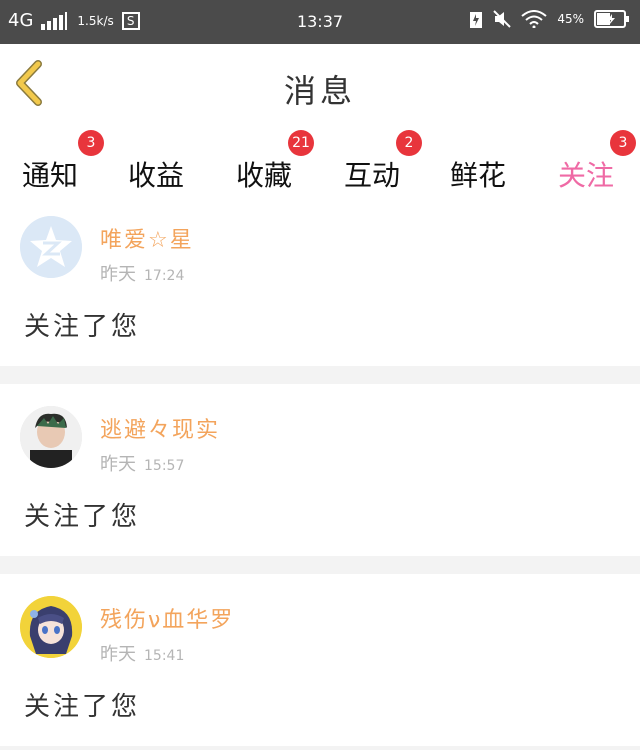  Describe the element at coordinates (478, 175) in the screenshot. I see `tab-label: 鲜花` at that location.